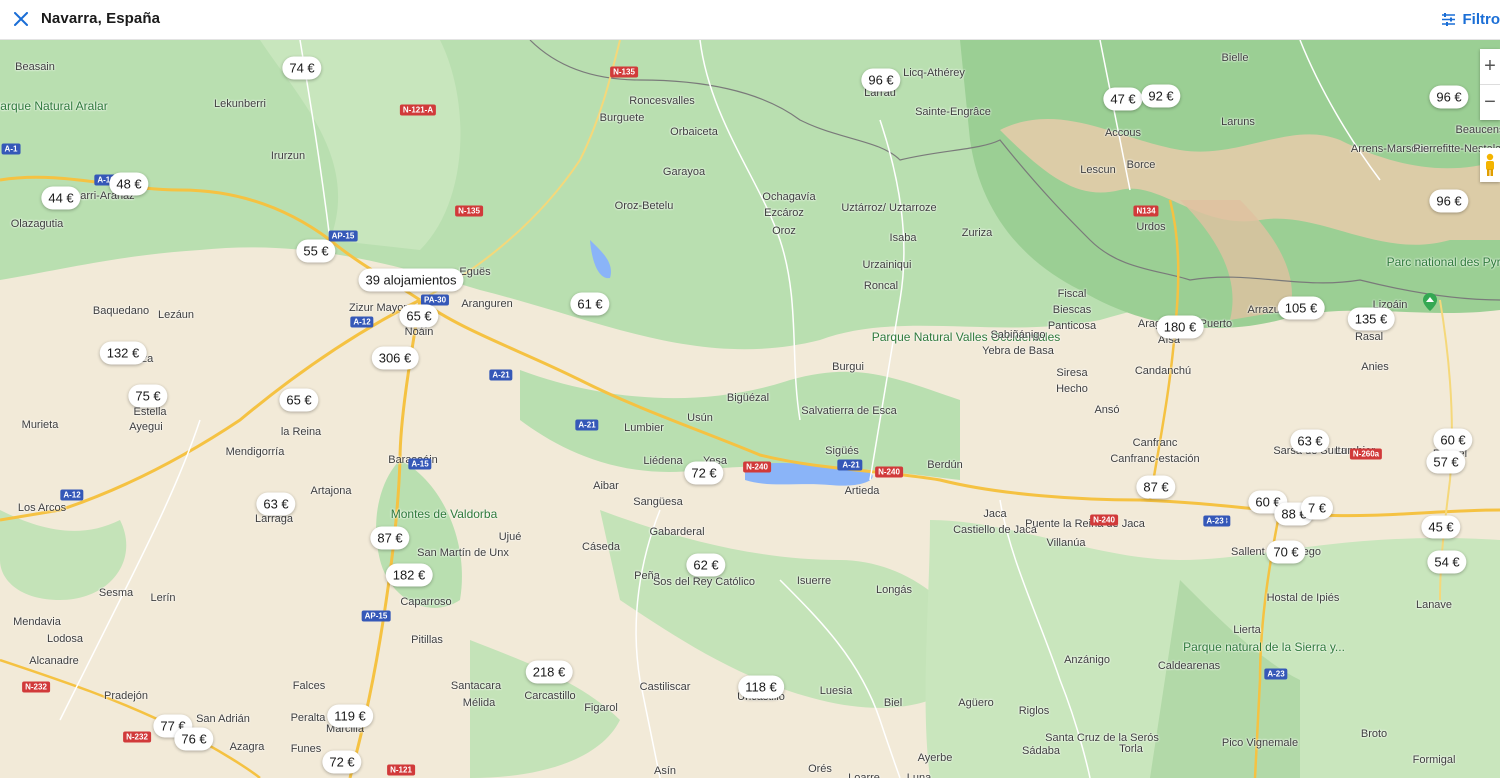 The height and width of the screenshot is (778, 1500). What do you see at coordinates (476, 686) in the screenshot?
I see `place-label: Santacara` at bounding box center [476, 686].